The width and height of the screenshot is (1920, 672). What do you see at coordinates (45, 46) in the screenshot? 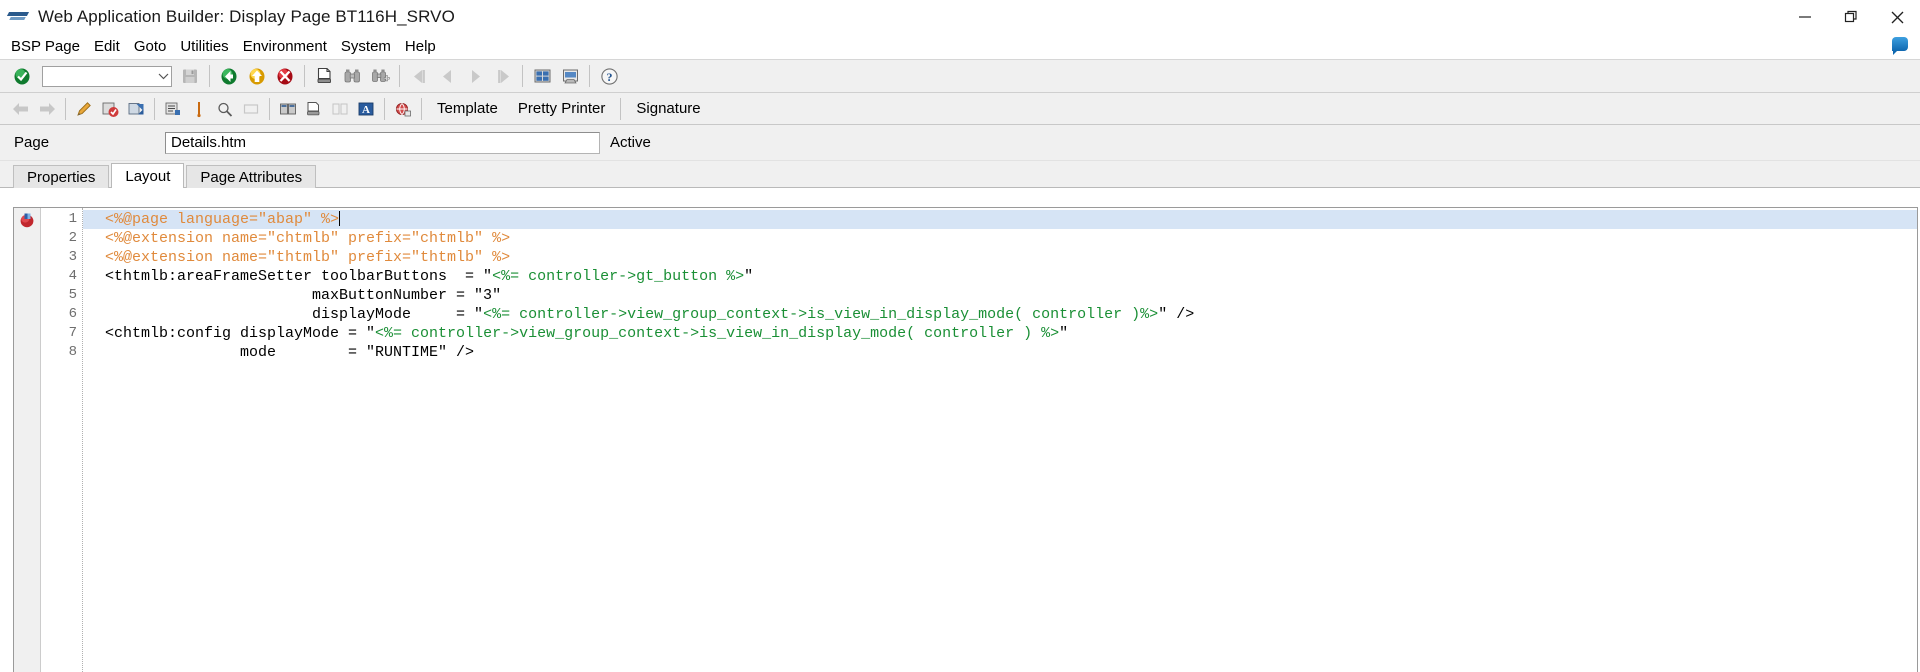
I see `menu-item-bsp-page: BSP Page` at bounding box center [45, 46].